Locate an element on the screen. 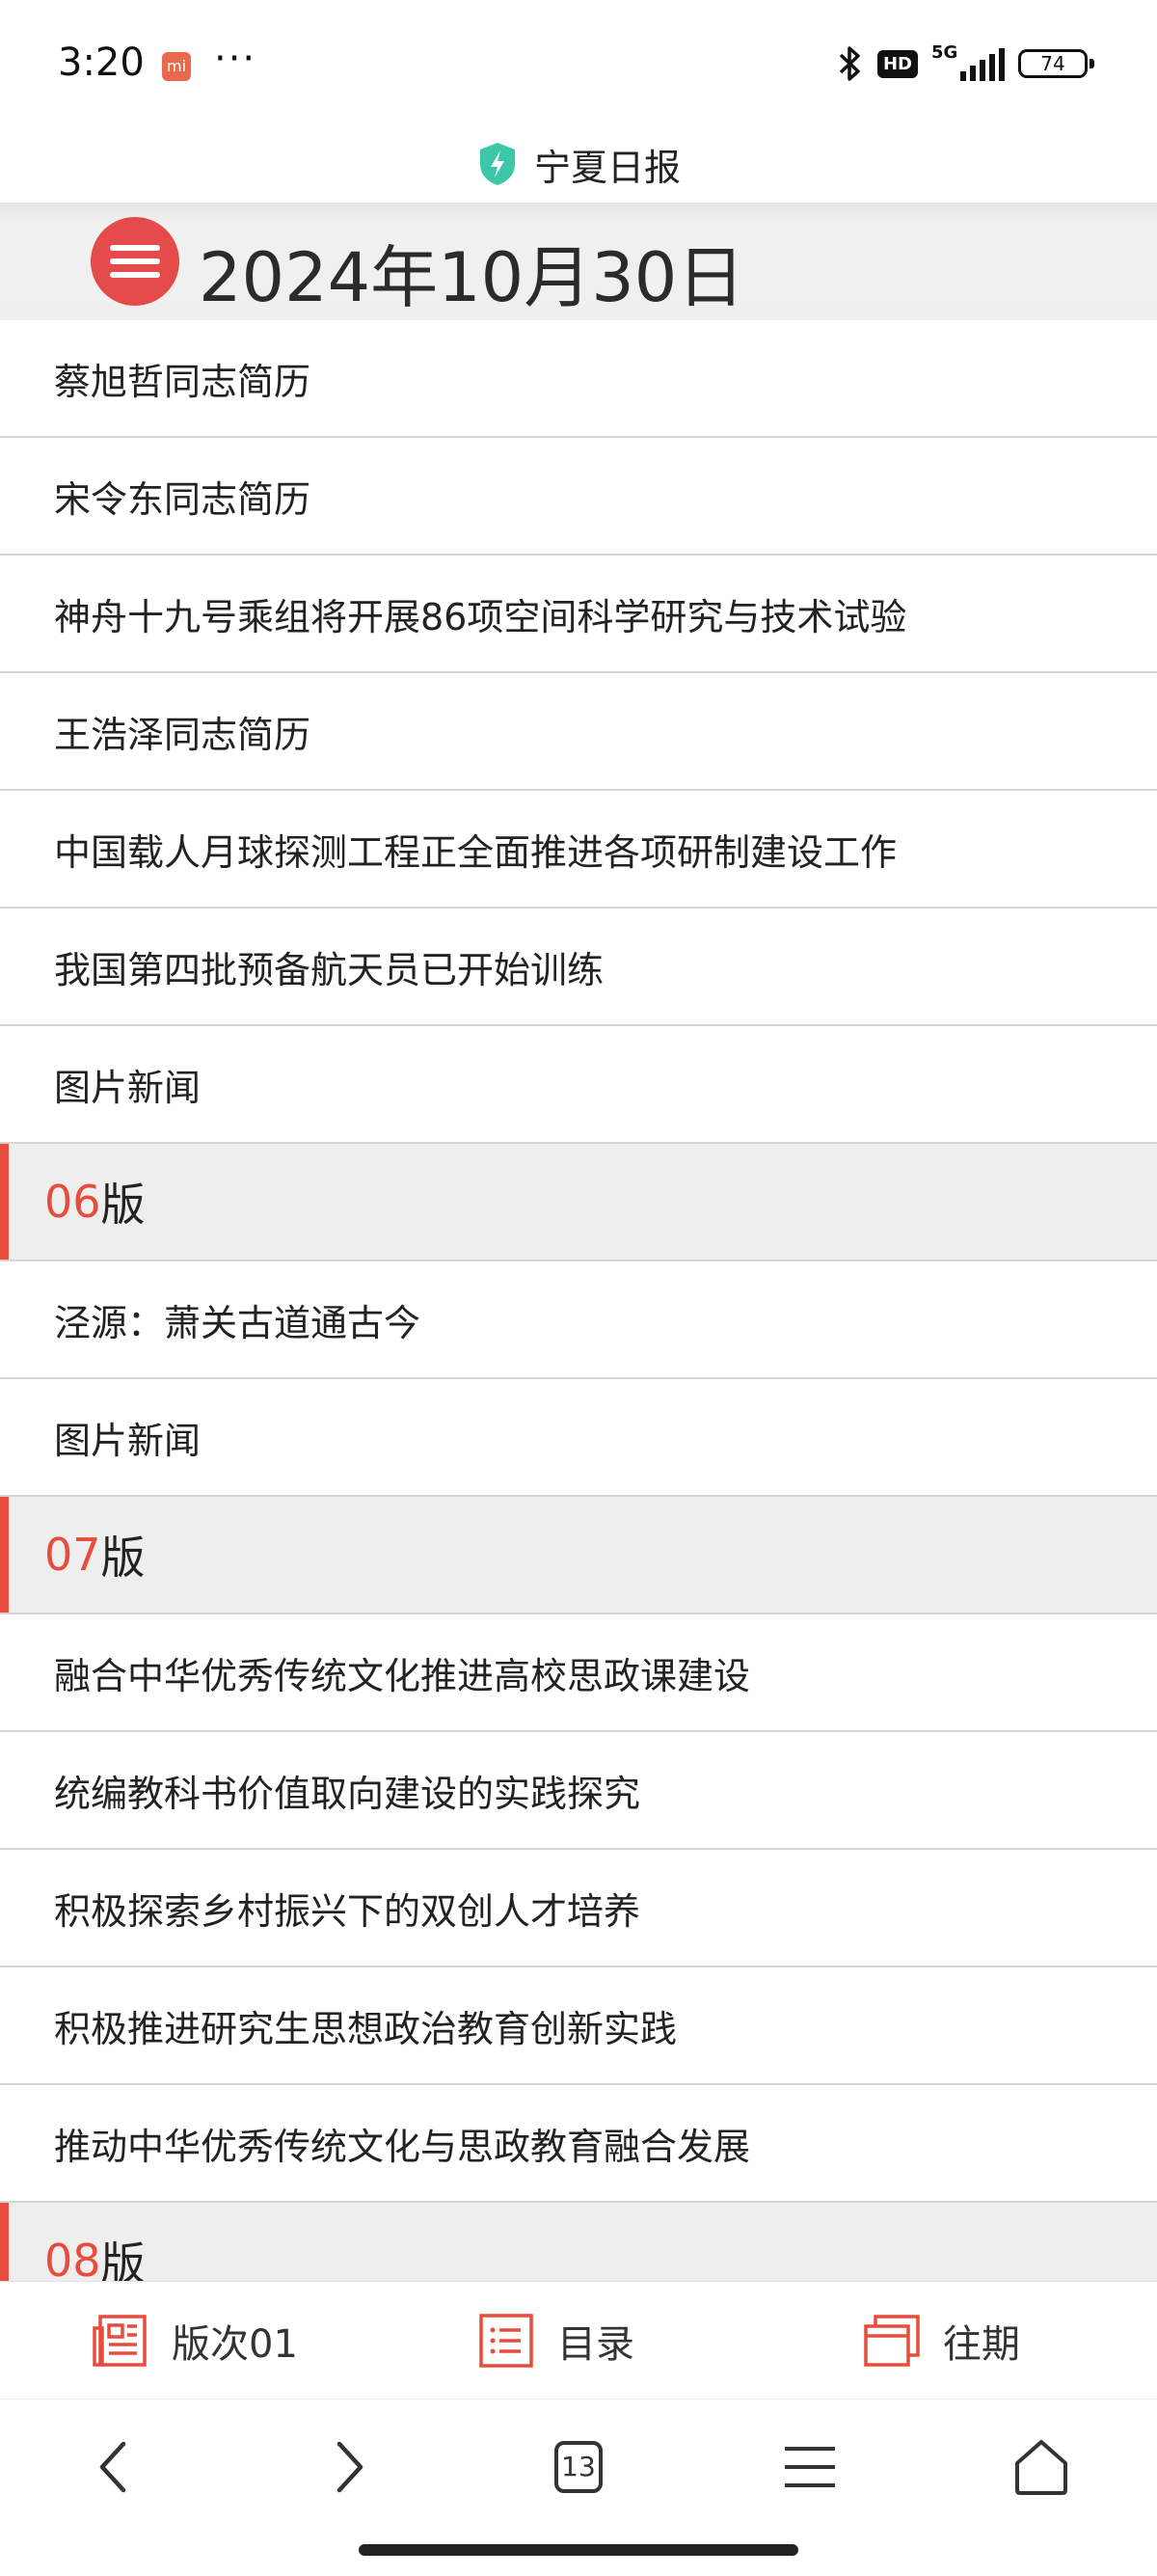  status-icons: HD 5G 74 is located at coordinates (964, 63).